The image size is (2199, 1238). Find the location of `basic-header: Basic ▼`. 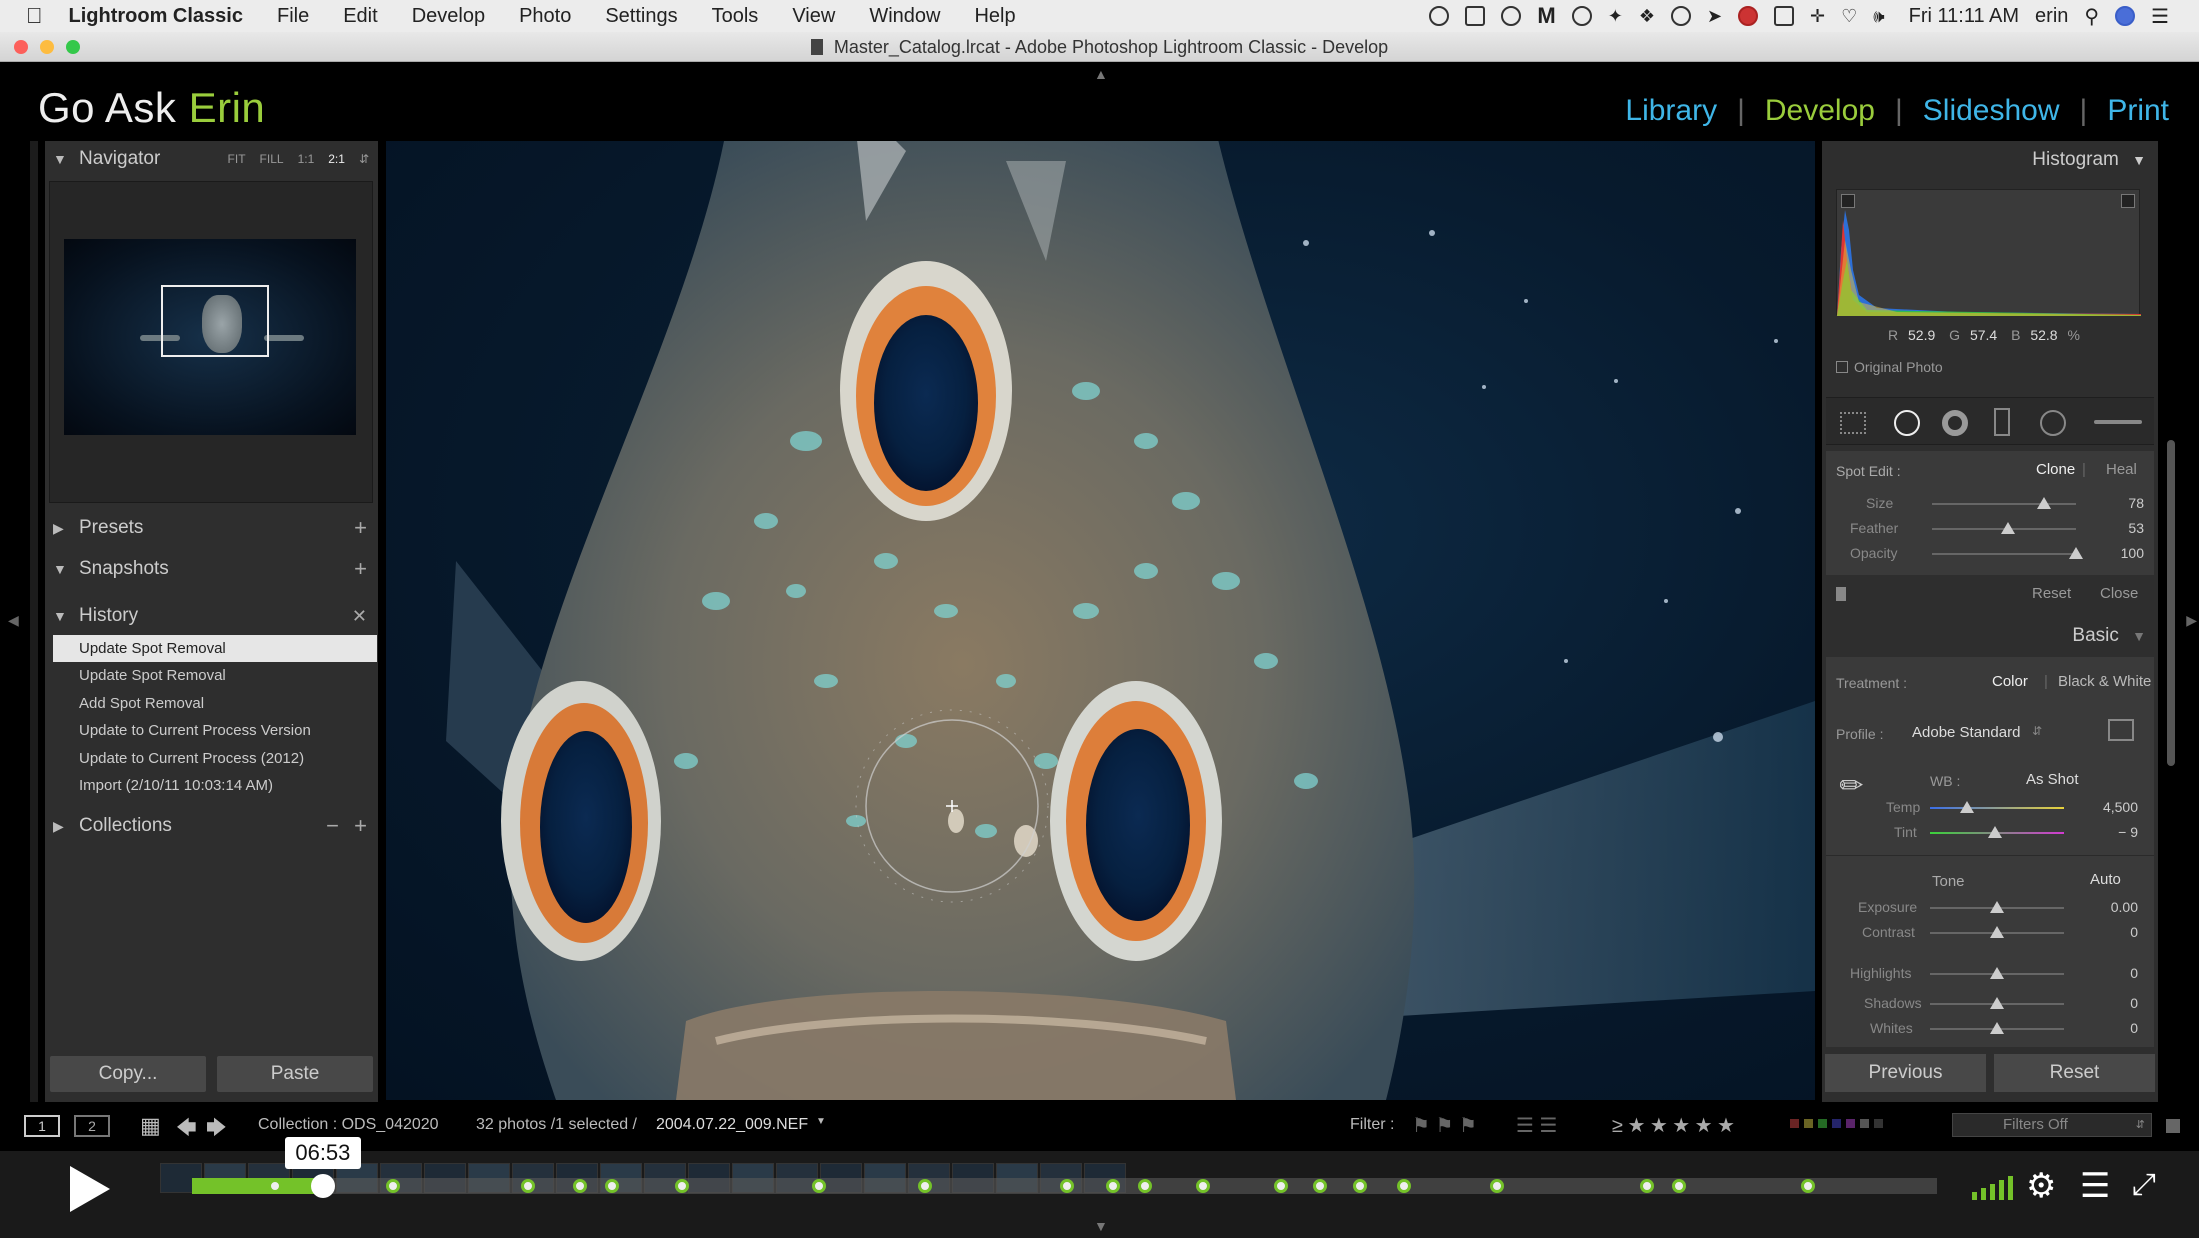

basic-header: Basic ▼ is located at coordinates (2109, 636).